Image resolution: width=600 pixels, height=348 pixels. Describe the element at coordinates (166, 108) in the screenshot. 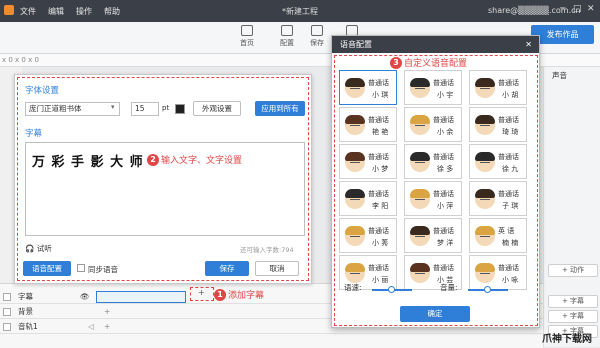

I see `font-unit: pt` at that location.